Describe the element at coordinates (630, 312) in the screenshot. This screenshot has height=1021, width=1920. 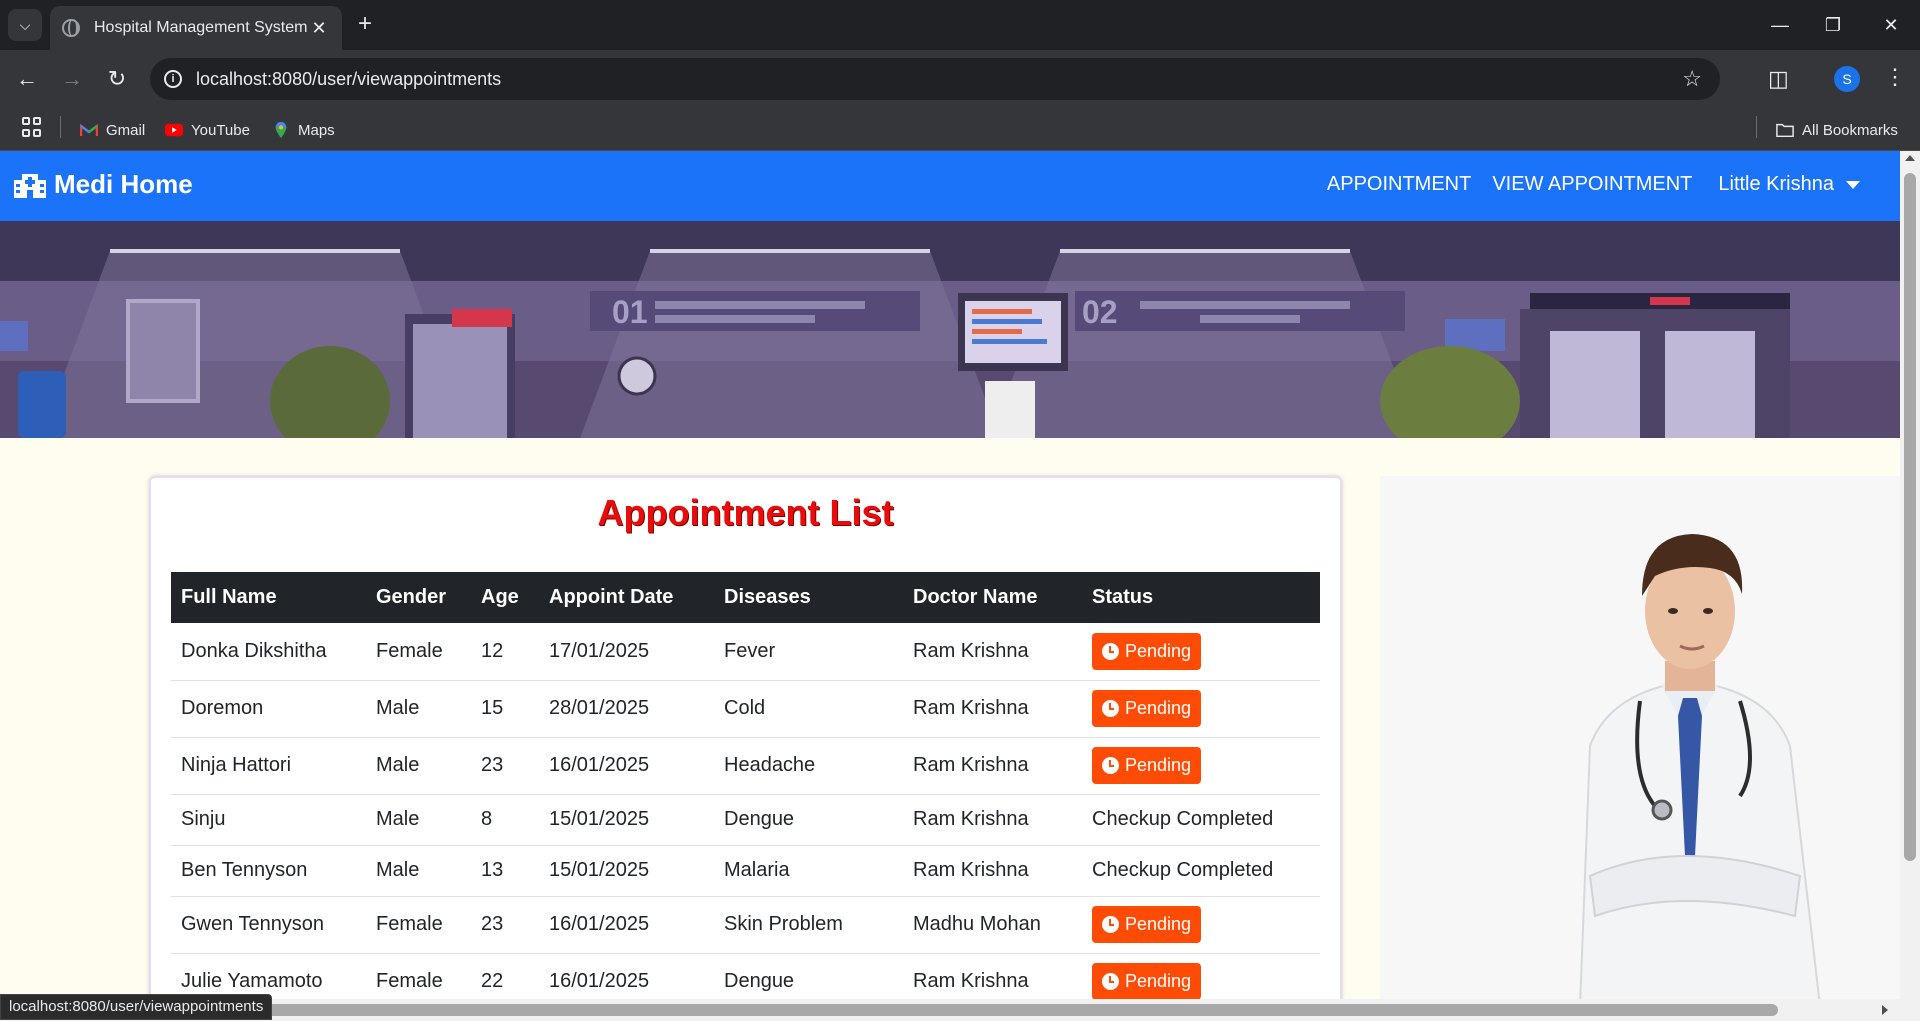
I see `svg-text: 01` at that location.